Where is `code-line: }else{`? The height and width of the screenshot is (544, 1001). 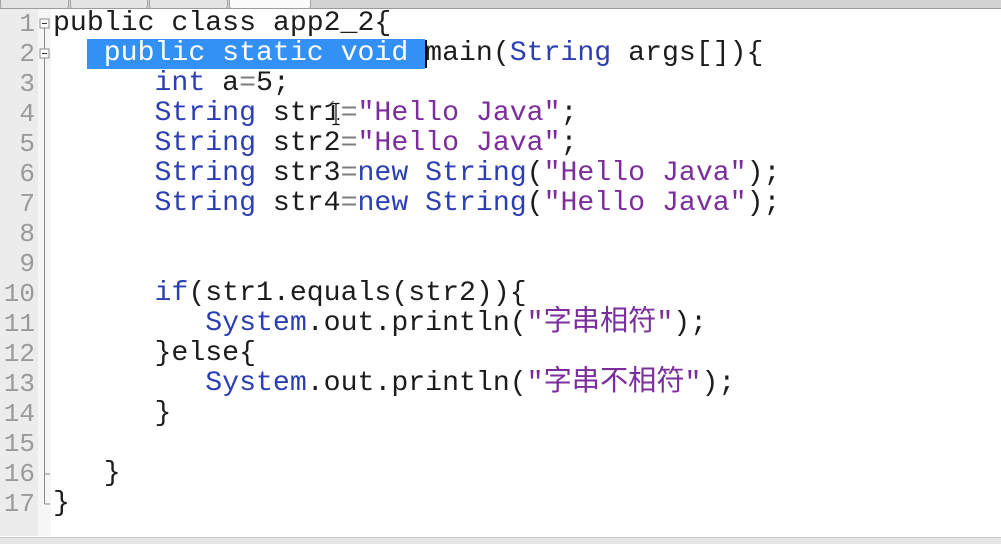 code-line: }else{ is located at coordinates (523, 354).